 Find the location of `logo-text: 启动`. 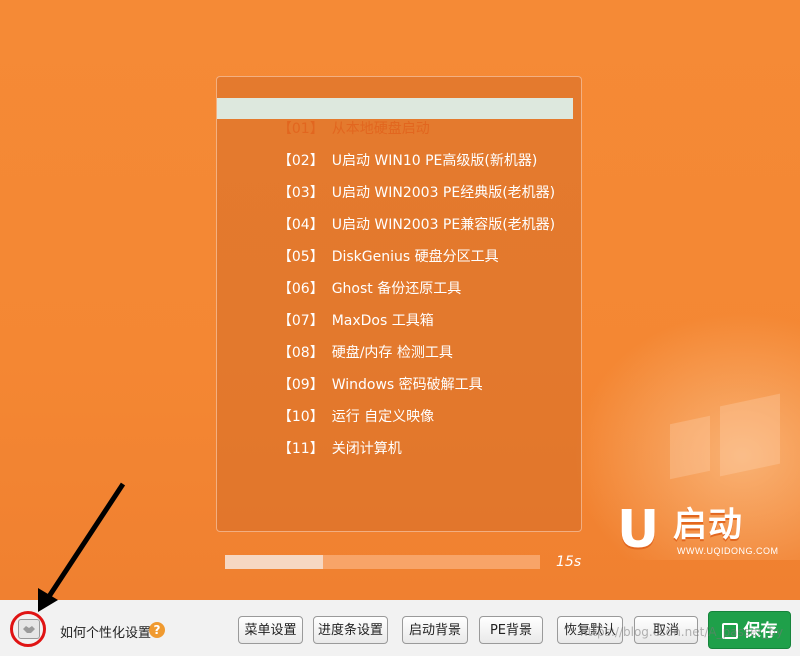

logo-text: 启动 is located at coordinates (708, 525).